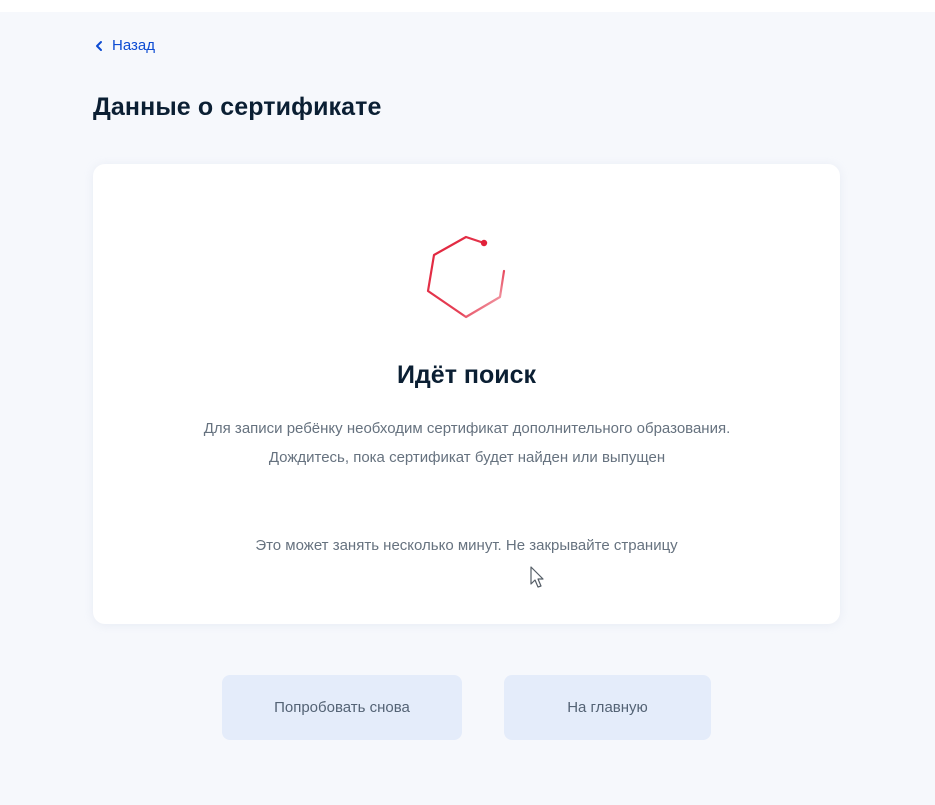 This screenshot has width=935, height=805. Describe the element at coordinates (607, 707) in the screenshot. I see `home-button: На главную` at that location.